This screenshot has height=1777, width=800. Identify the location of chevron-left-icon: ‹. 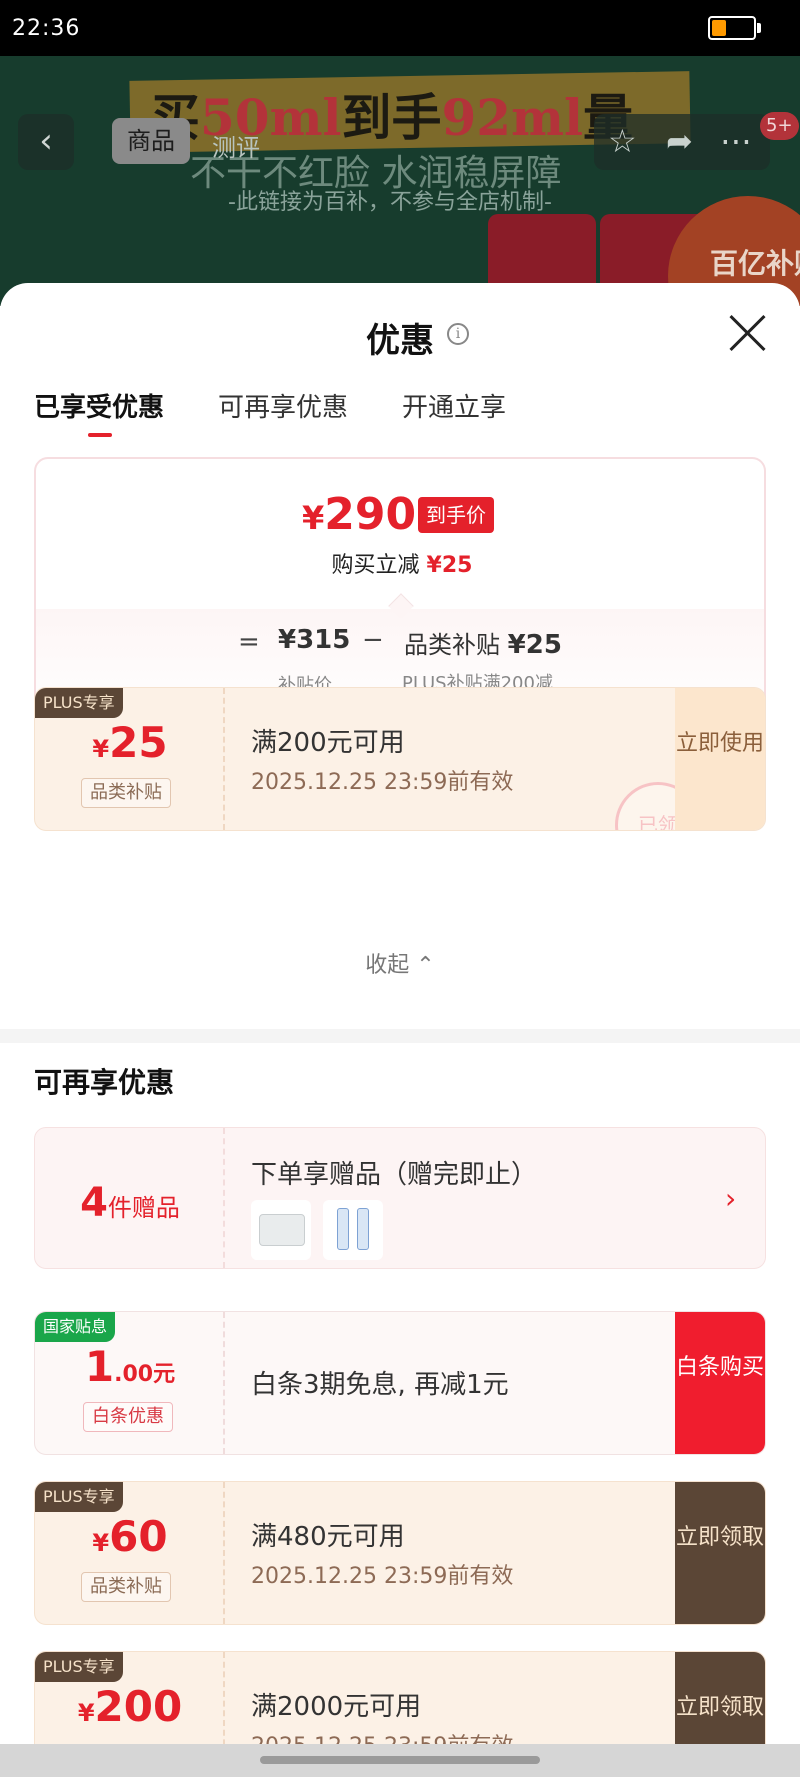
(46, 141).